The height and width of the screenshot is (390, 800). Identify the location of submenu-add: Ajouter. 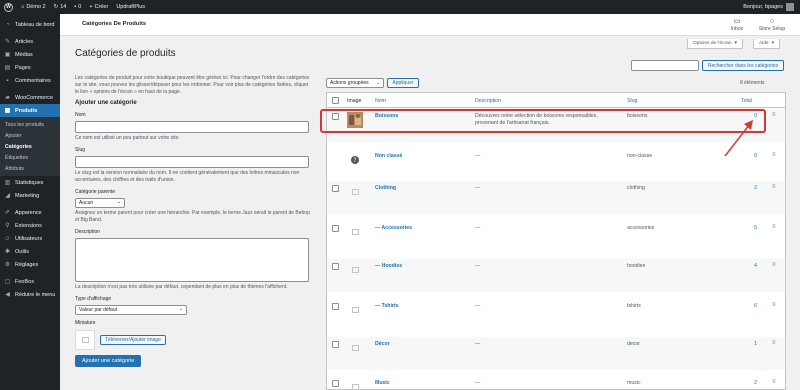
(30, 135).